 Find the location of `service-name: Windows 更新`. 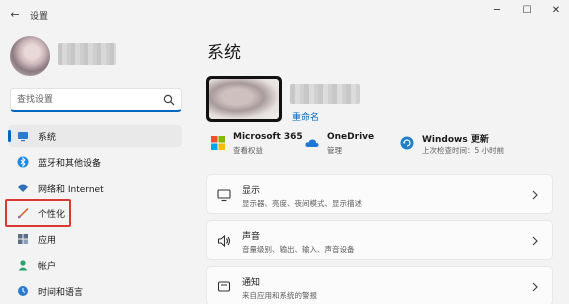

service-name: Windows 更新 is located at coordinates (455, 140).